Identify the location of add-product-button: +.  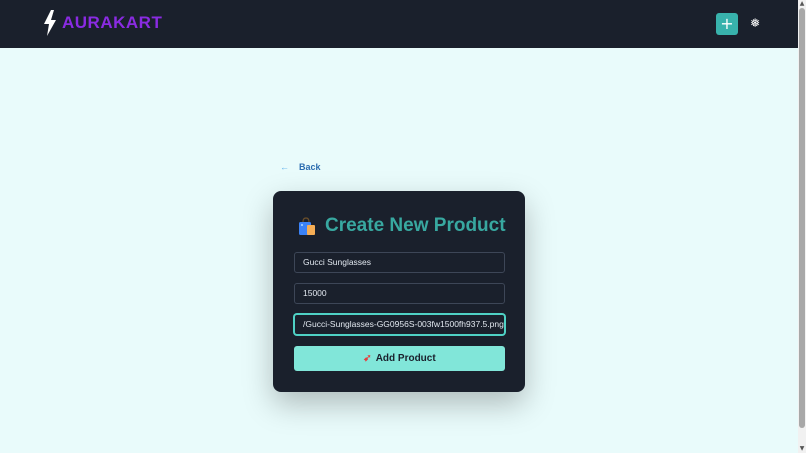
(727, 24).